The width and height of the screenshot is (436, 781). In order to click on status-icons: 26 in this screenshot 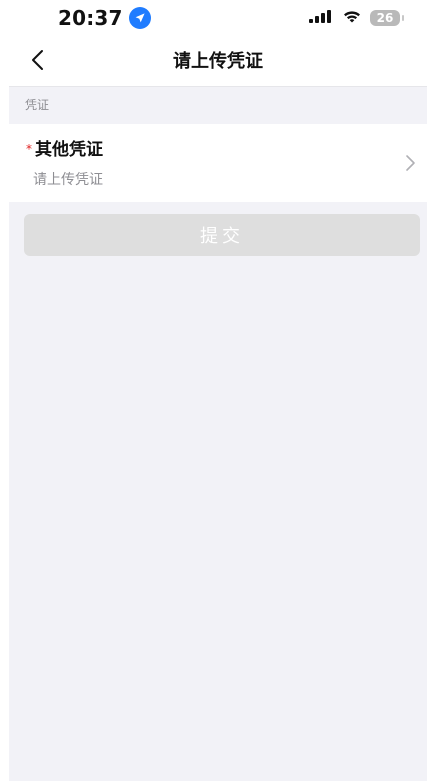, I will do `click(356, 18)`.